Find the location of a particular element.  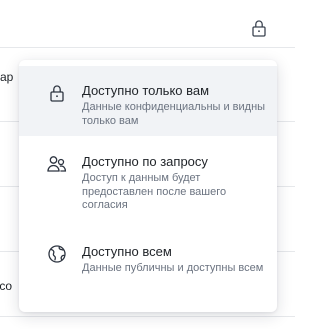

option-title: Доступно всем is located at coordinates (127, 251).